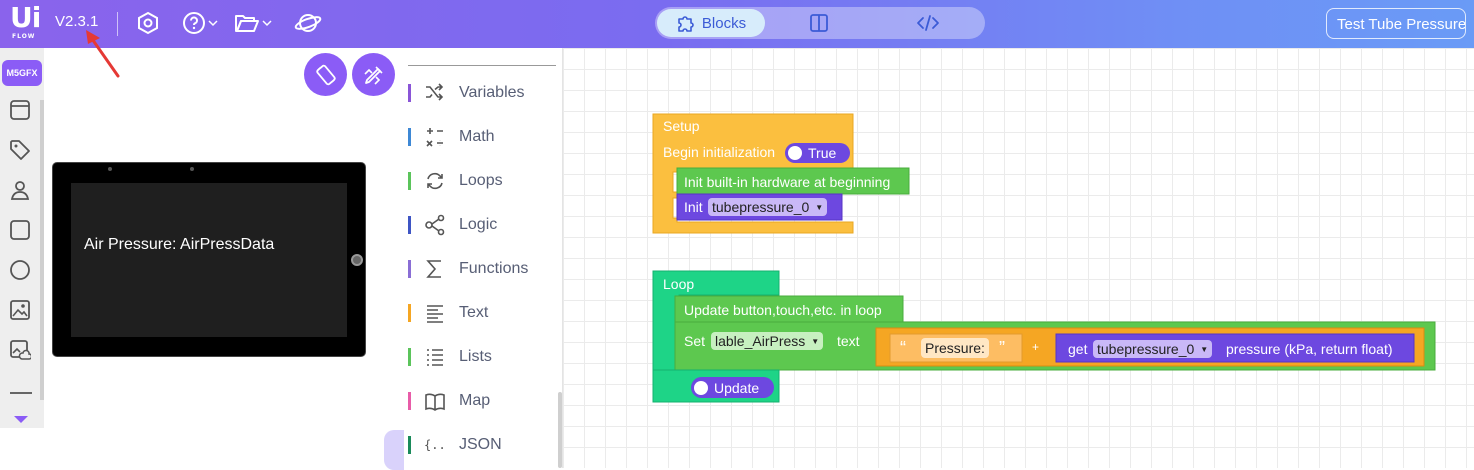 The width and height of the screenshot is (1474, 470). I want to click on string-value: Pressure:, so click(955, 348).